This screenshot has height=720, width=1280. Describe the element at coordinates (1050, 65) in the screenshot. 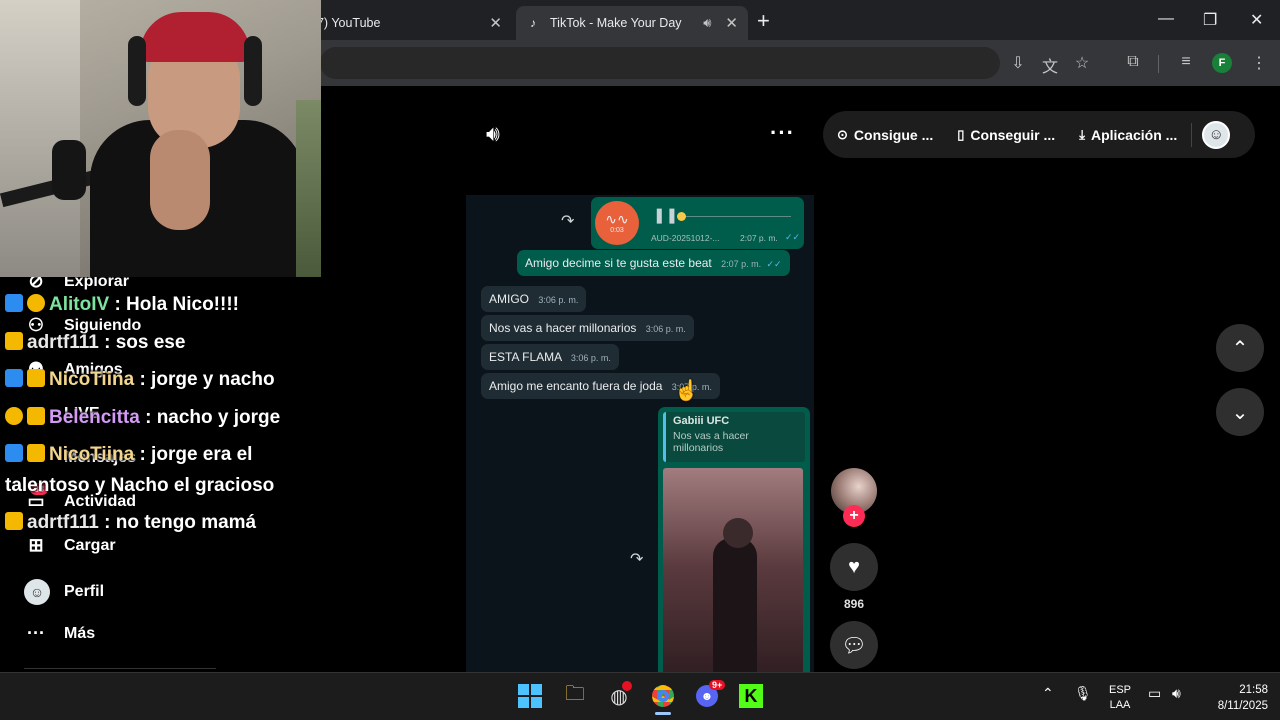

I see `translate-icon: 文` at that location.